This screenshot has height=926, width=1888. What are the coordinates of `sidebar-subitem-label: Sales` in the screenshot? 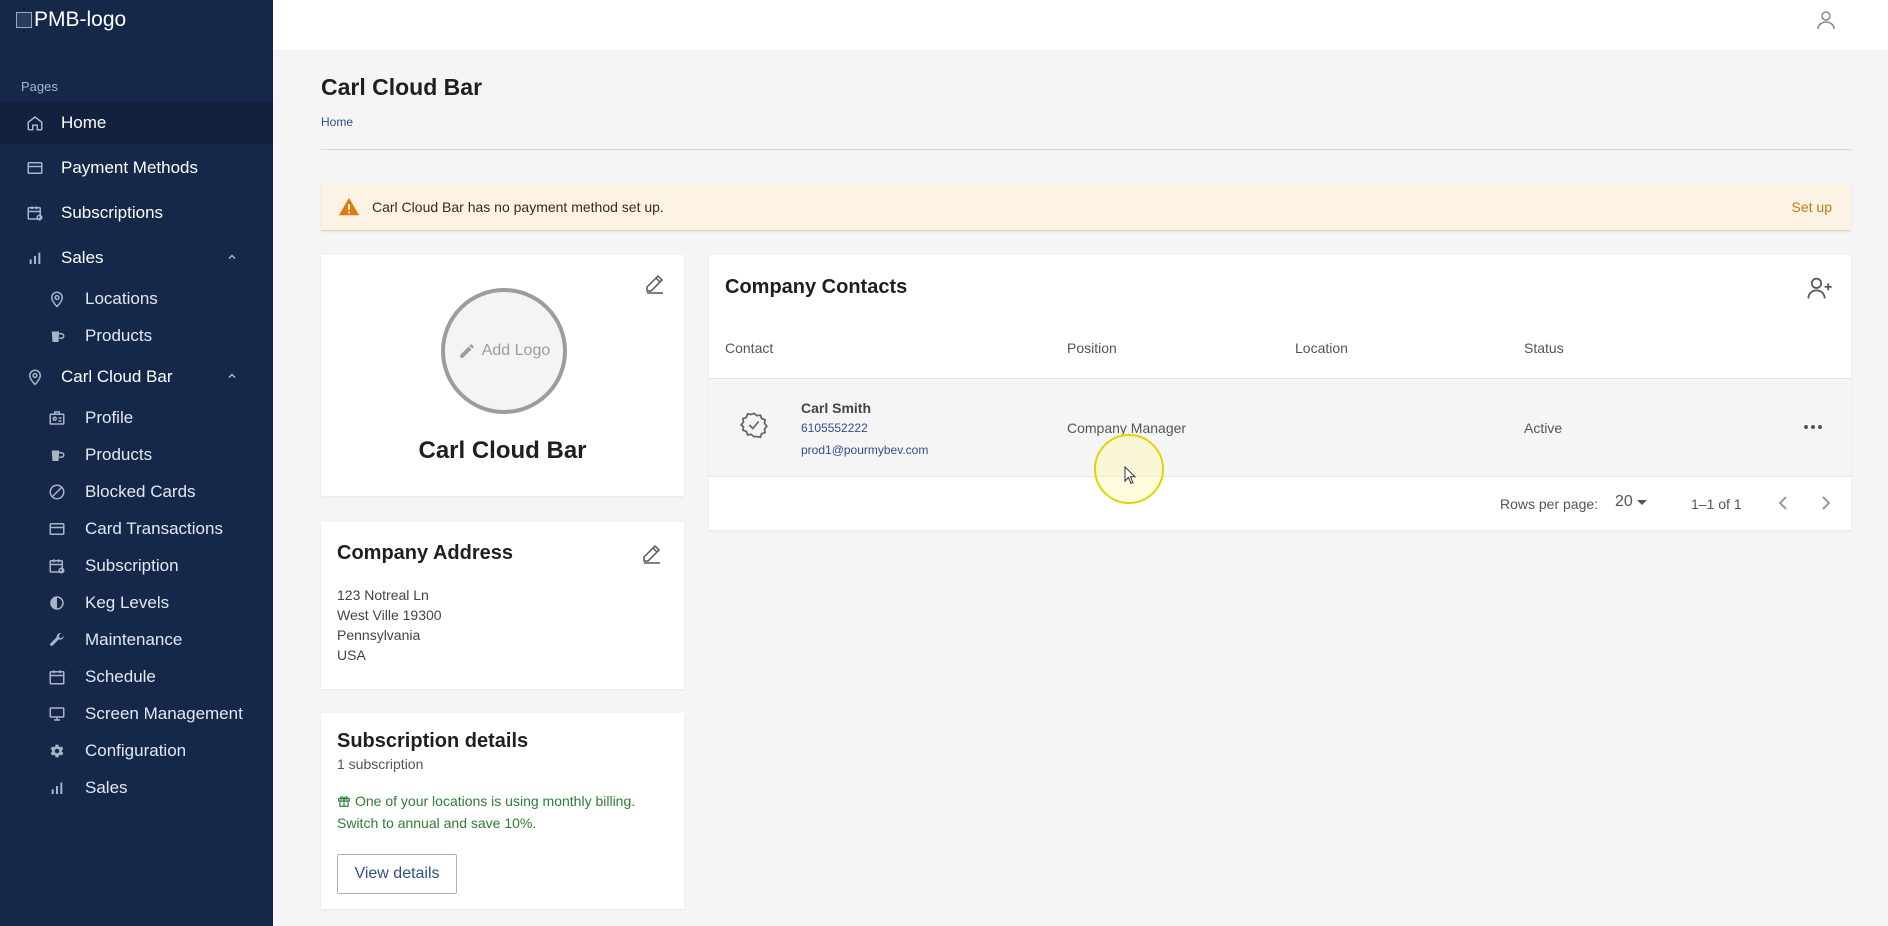 It's located at (106, 787).